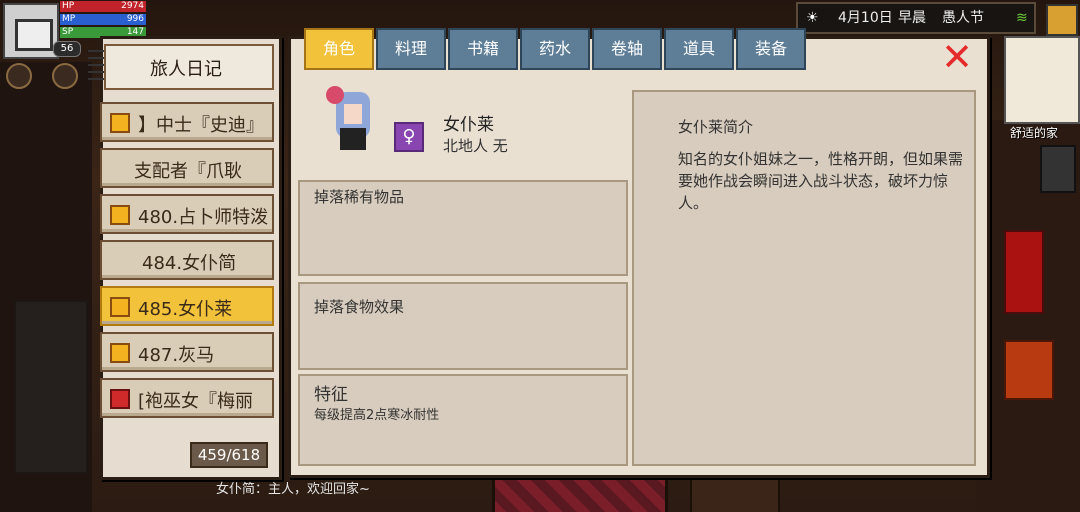 The width and height of the screenshot is (1080, 512). Describe the element at coordinates (103, 6) in the screenshot. I see `hp-bar: HP 2974` at that location.